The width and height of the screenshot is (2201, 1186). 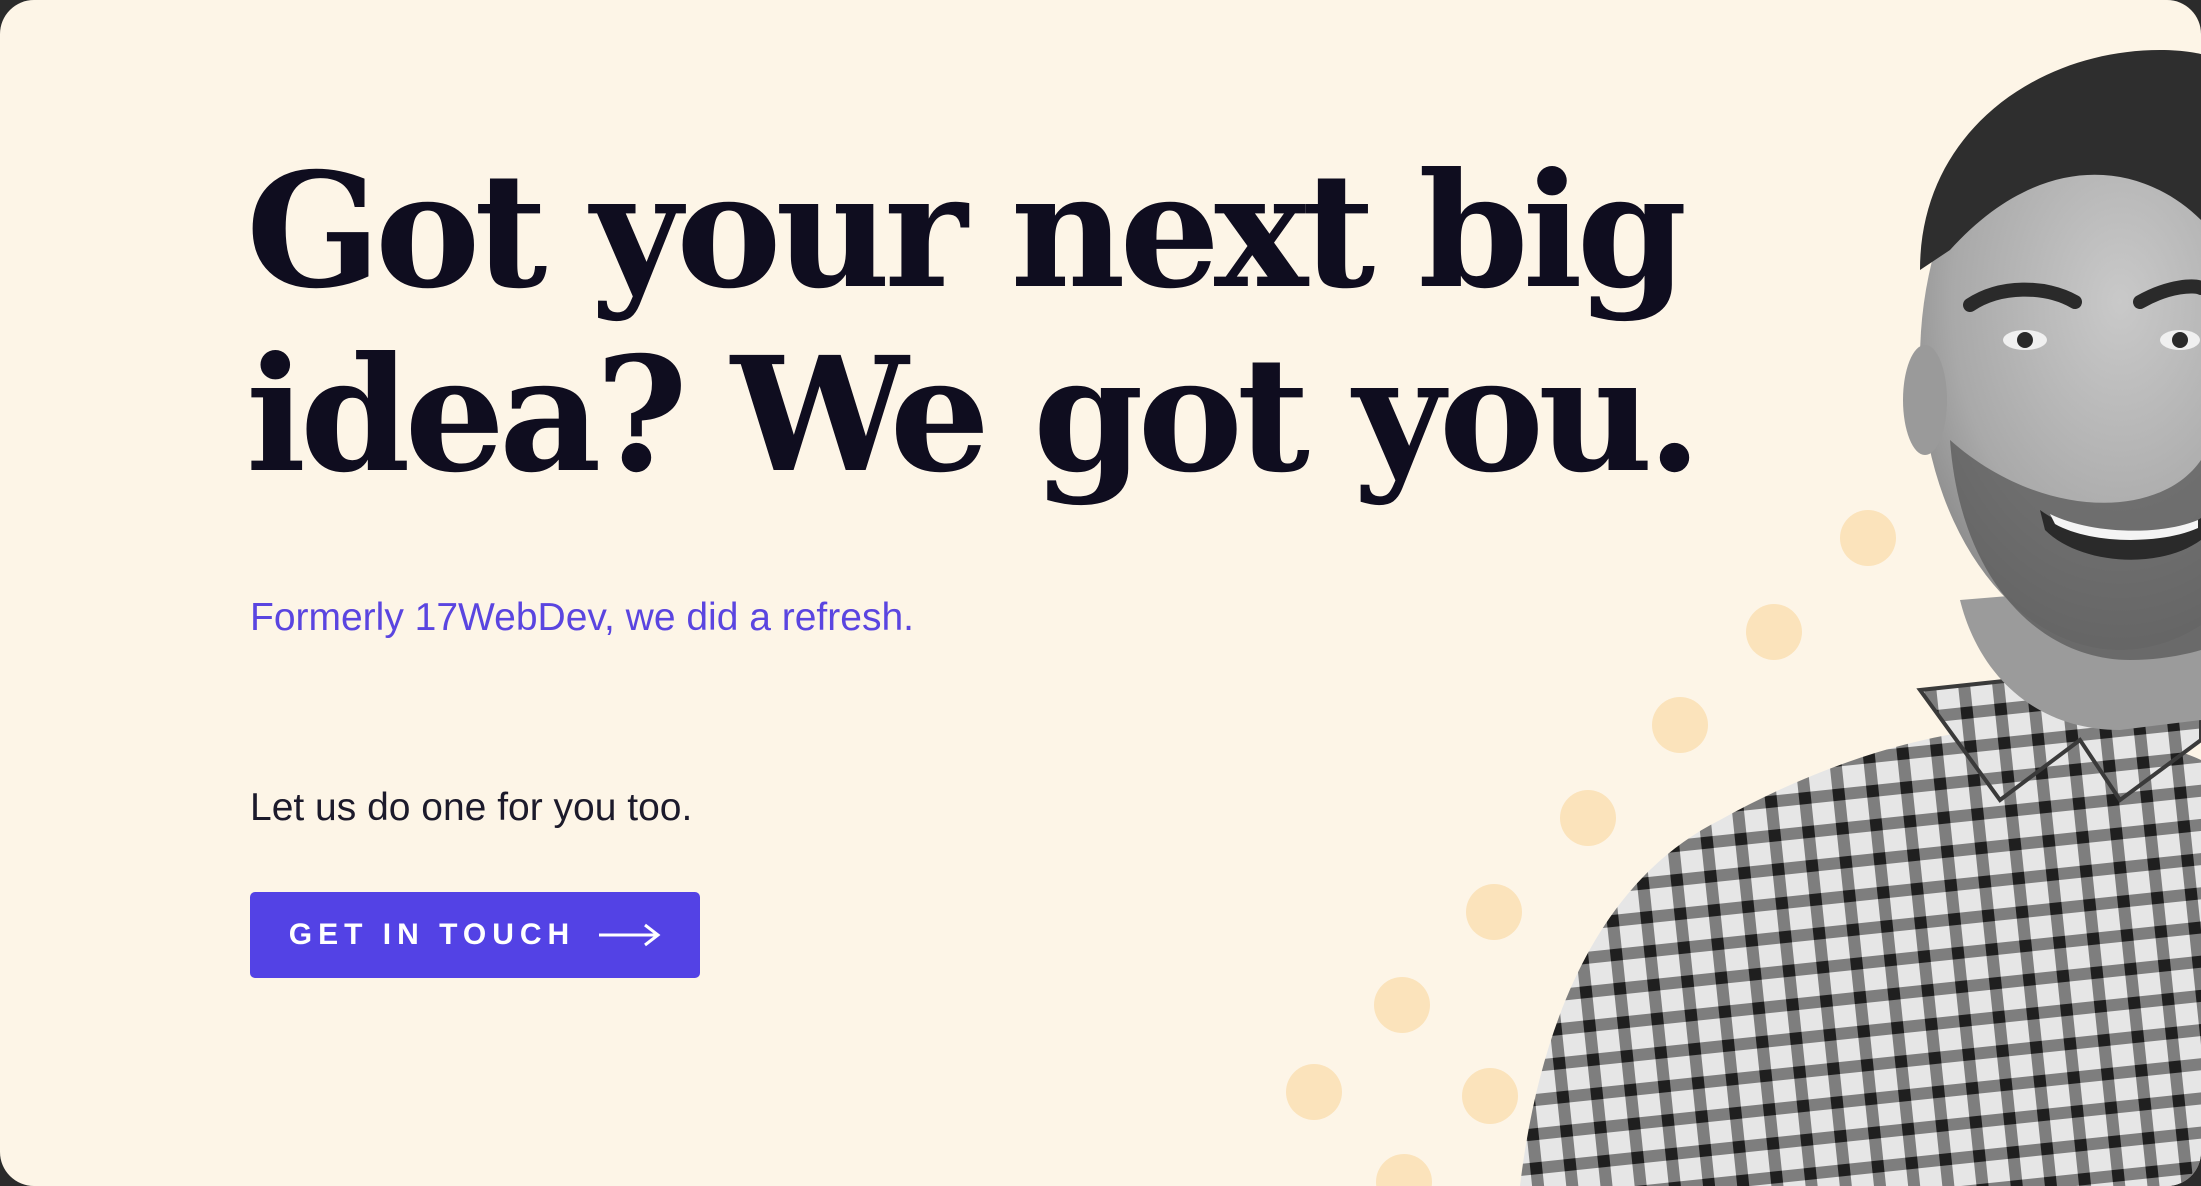 What do you see at coordinates (974, 415) in the screenshot?
I see `headline-line-2: idea? We got you.` at bounding box center [974, 415].